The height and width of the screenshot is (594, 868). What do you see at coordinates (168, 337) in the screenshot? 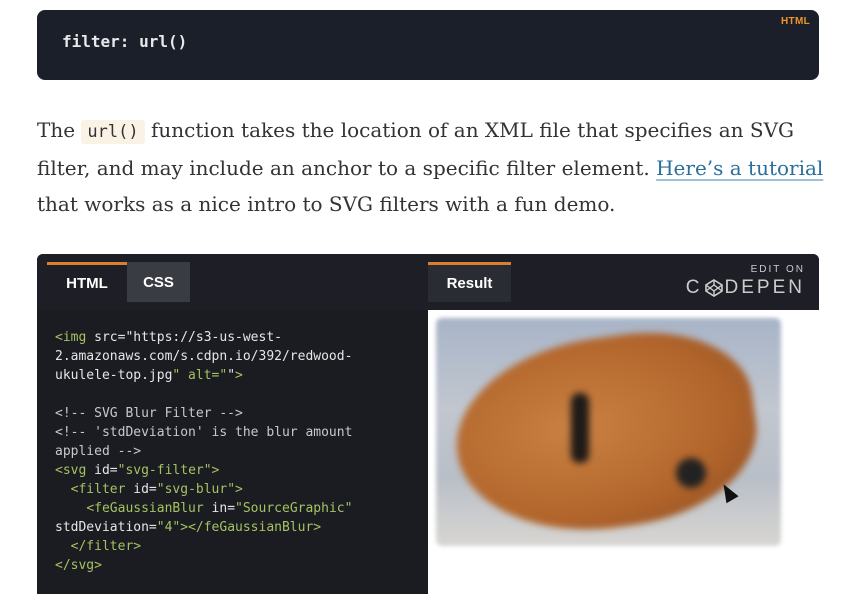
I see `code-line: <img src="https://s3-us-west-` at bounding box center [168, 337].